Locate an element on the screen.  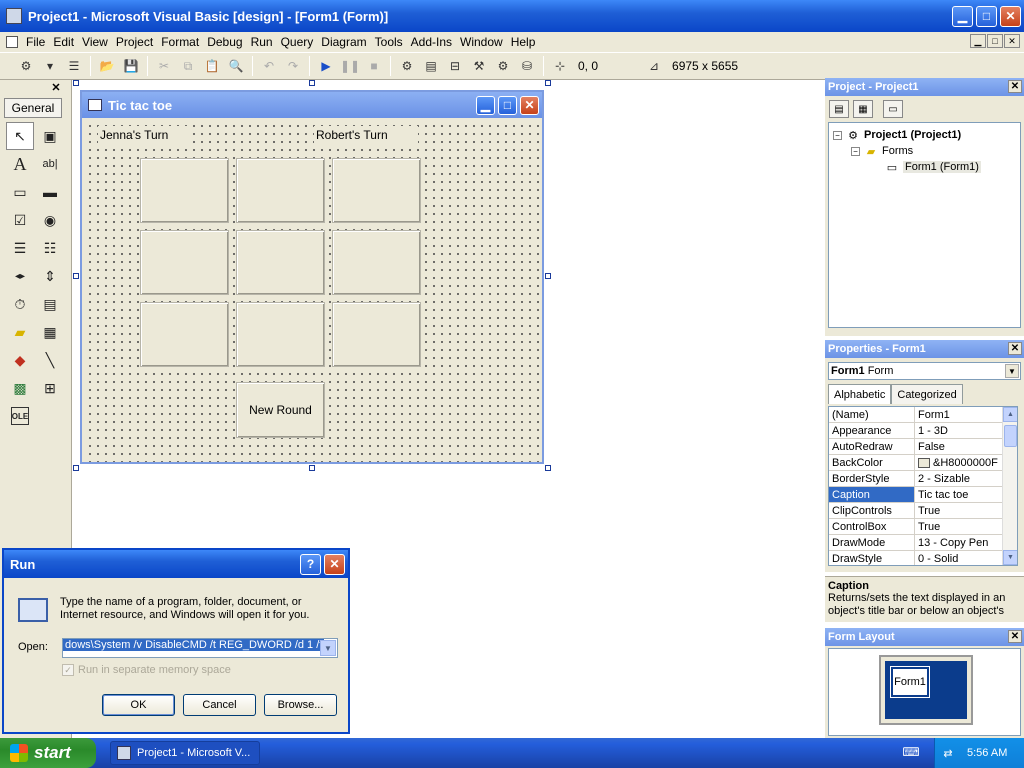
optionbutton-tool-icon: ◉ is located at coordinates (50, 220).